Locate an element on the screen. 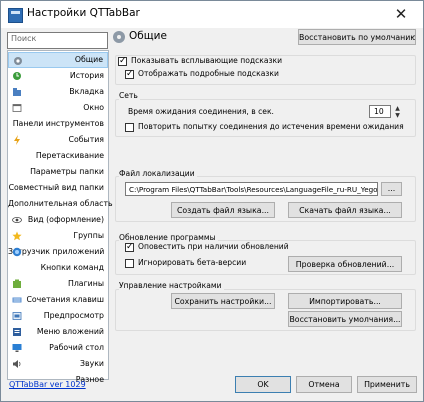 This screenshot has height=402, width=424. sidebar-item-desktop: Рабочий стол is located at coordinates (58, 348).